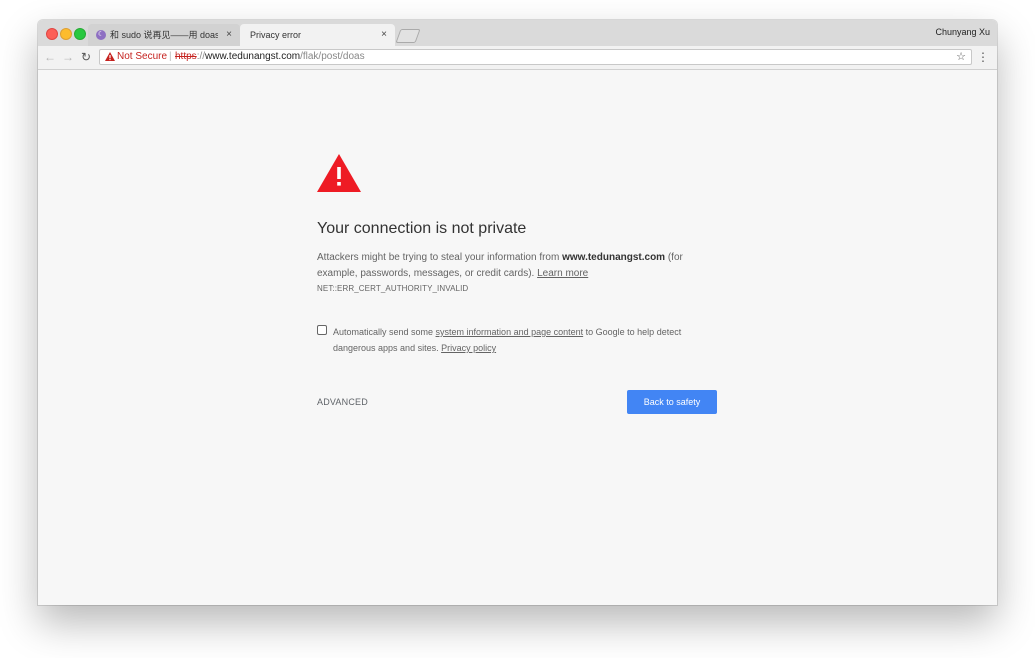 The height and width of the screenshot is (658, 1035). What do you see at coordinates (52, 34) in the screenshot?
I see `close-window-button` at bounding box center [52, 34].